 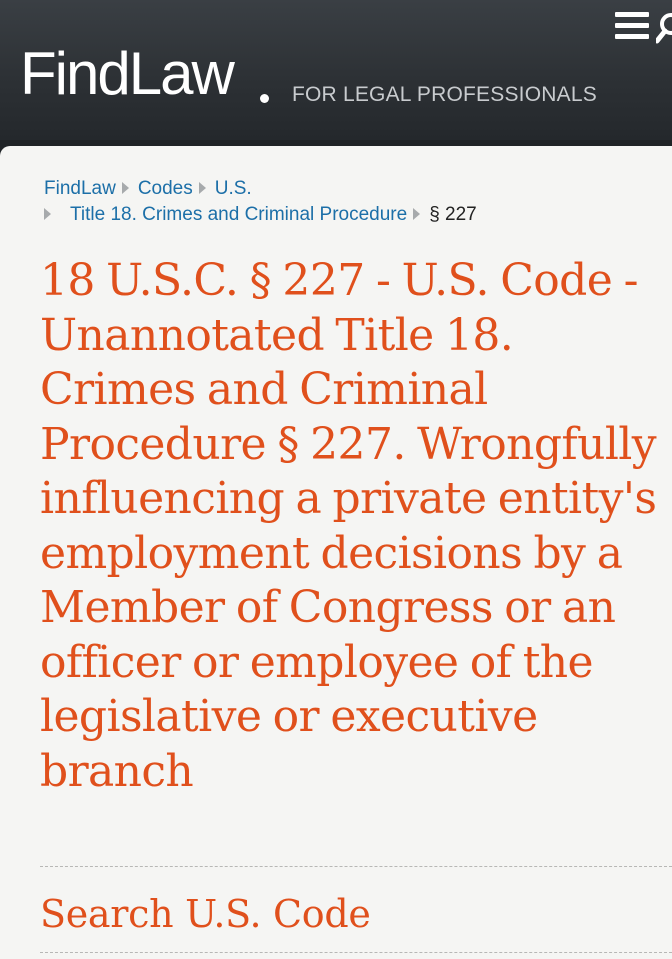 I want to click on header-tagline: FOR LEGAL PROFESSIONALS, so click(x=444, y=94).